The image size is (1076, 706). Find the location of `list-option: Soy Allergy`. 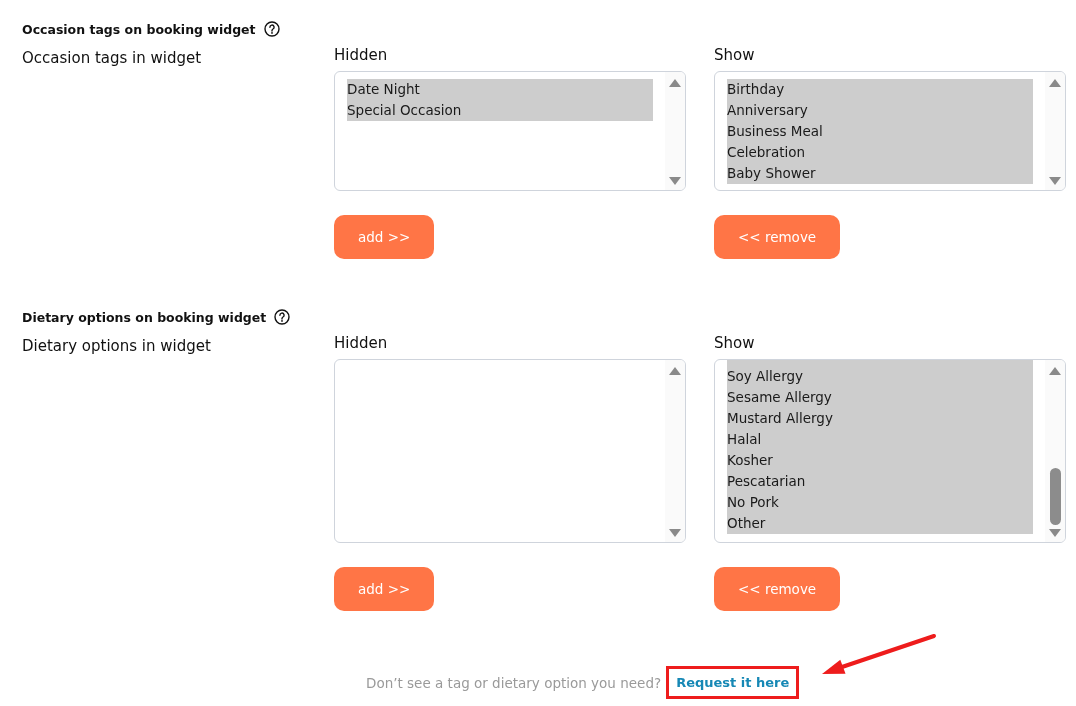

list-option: Soy Allergy is located at coordinates (880, 376).